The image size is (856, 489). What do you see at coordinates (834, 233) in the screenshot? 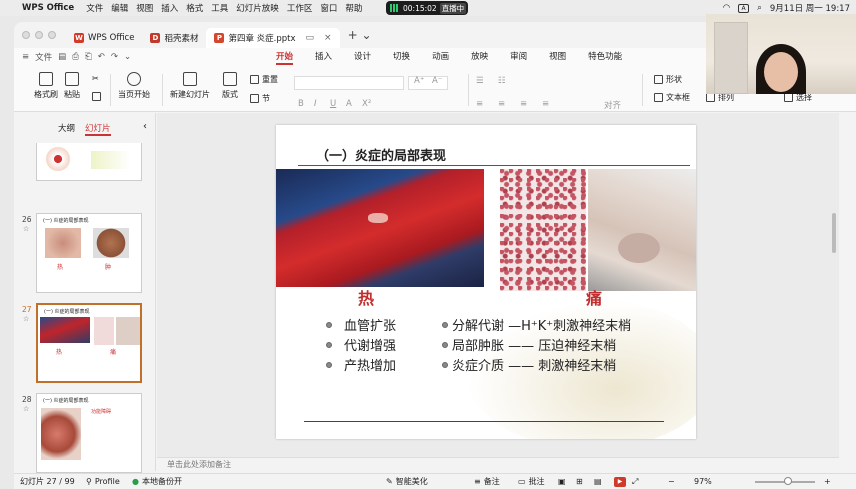
I see `scrollbar-thumb` at bounding box center [834, 233].